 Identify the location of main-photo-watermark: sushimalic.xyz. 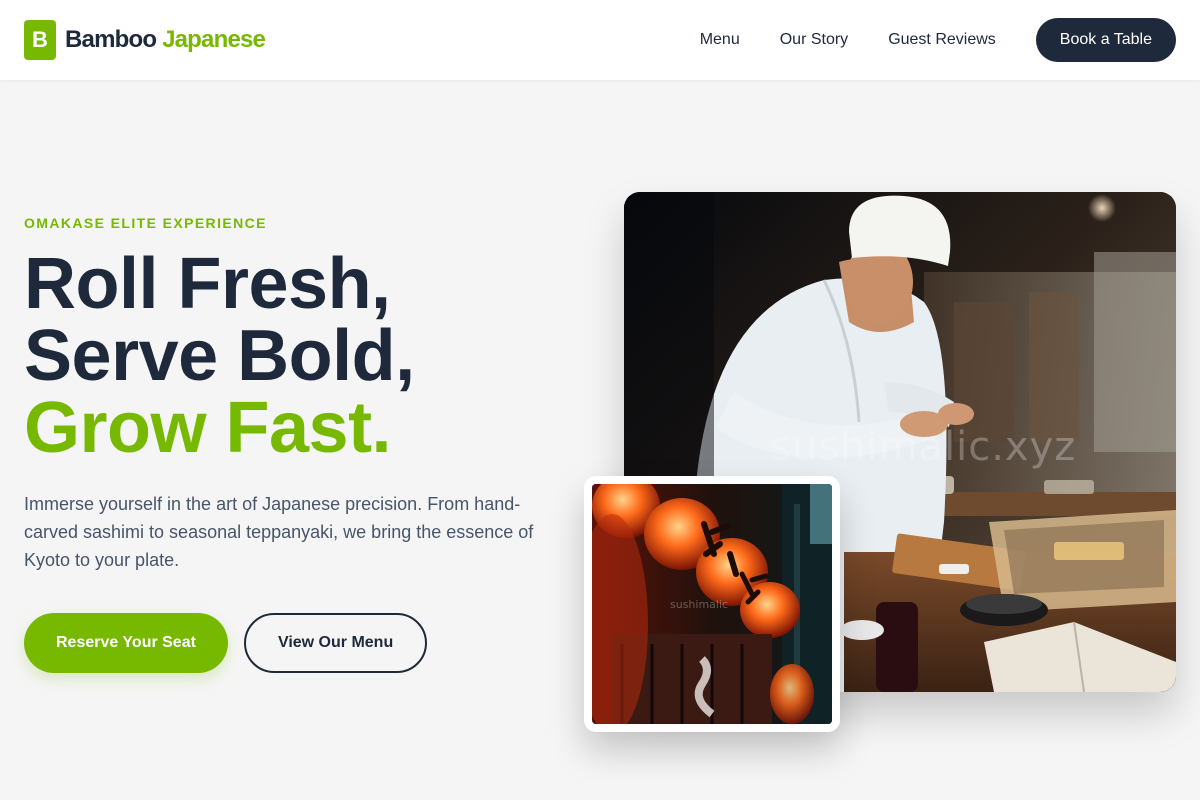
(923, 447).